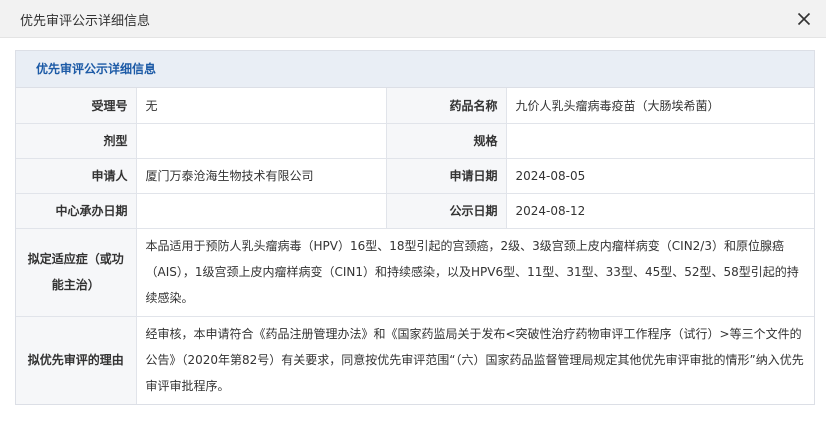 This screenshot has height=421, width=826. I want to click on indication-label: 拟定适应症（或功能主治）, so click(76, 272).